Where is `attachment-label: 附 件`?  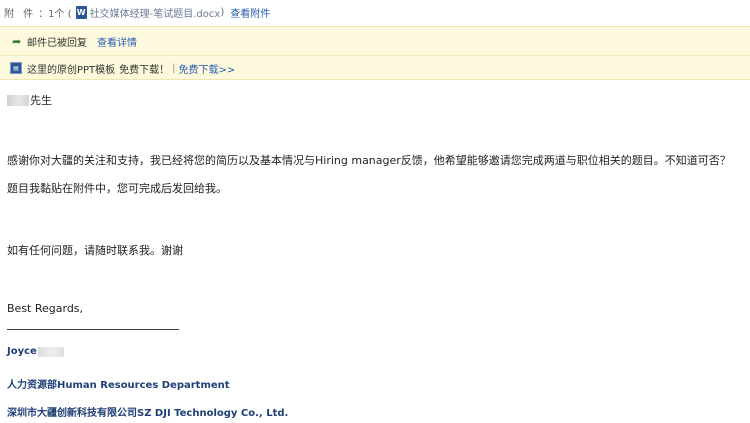
attachment-label: 附 件 is located at coordinates (20, 14).